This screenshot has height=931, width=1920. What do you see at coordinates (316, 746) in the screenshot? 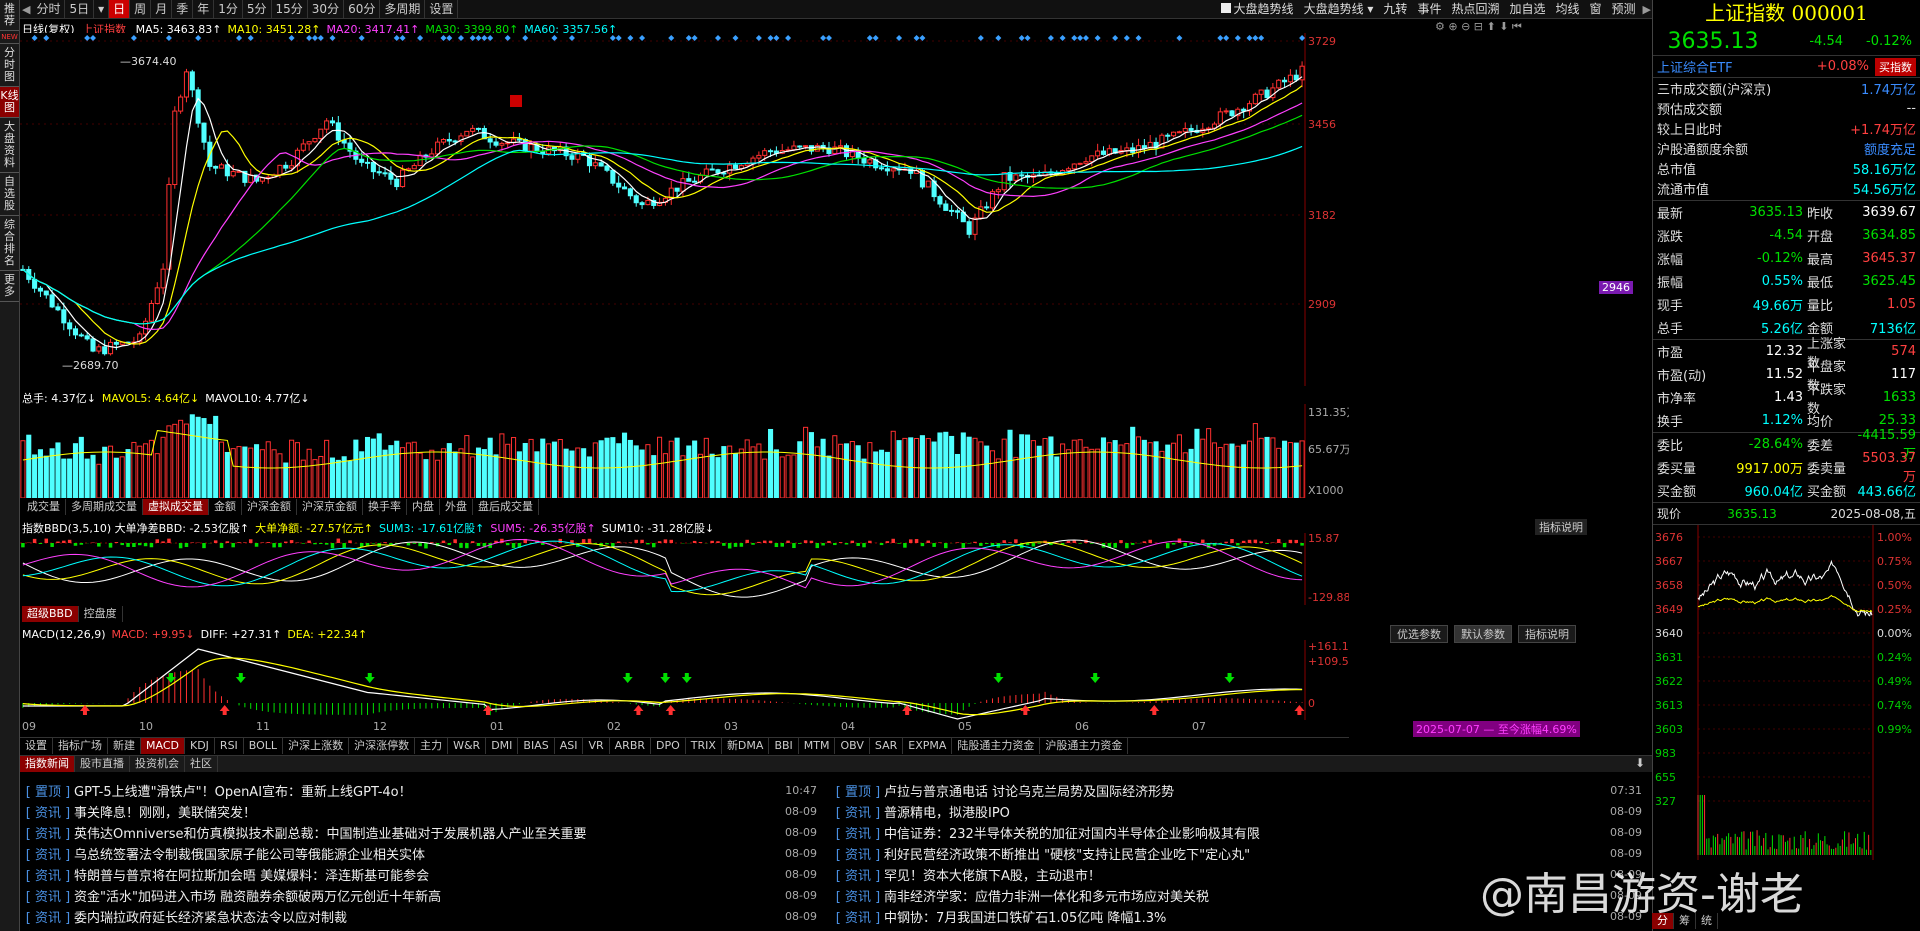
I see `indicator-tab: 沪深上涨数` at bounding box center [316, 746].